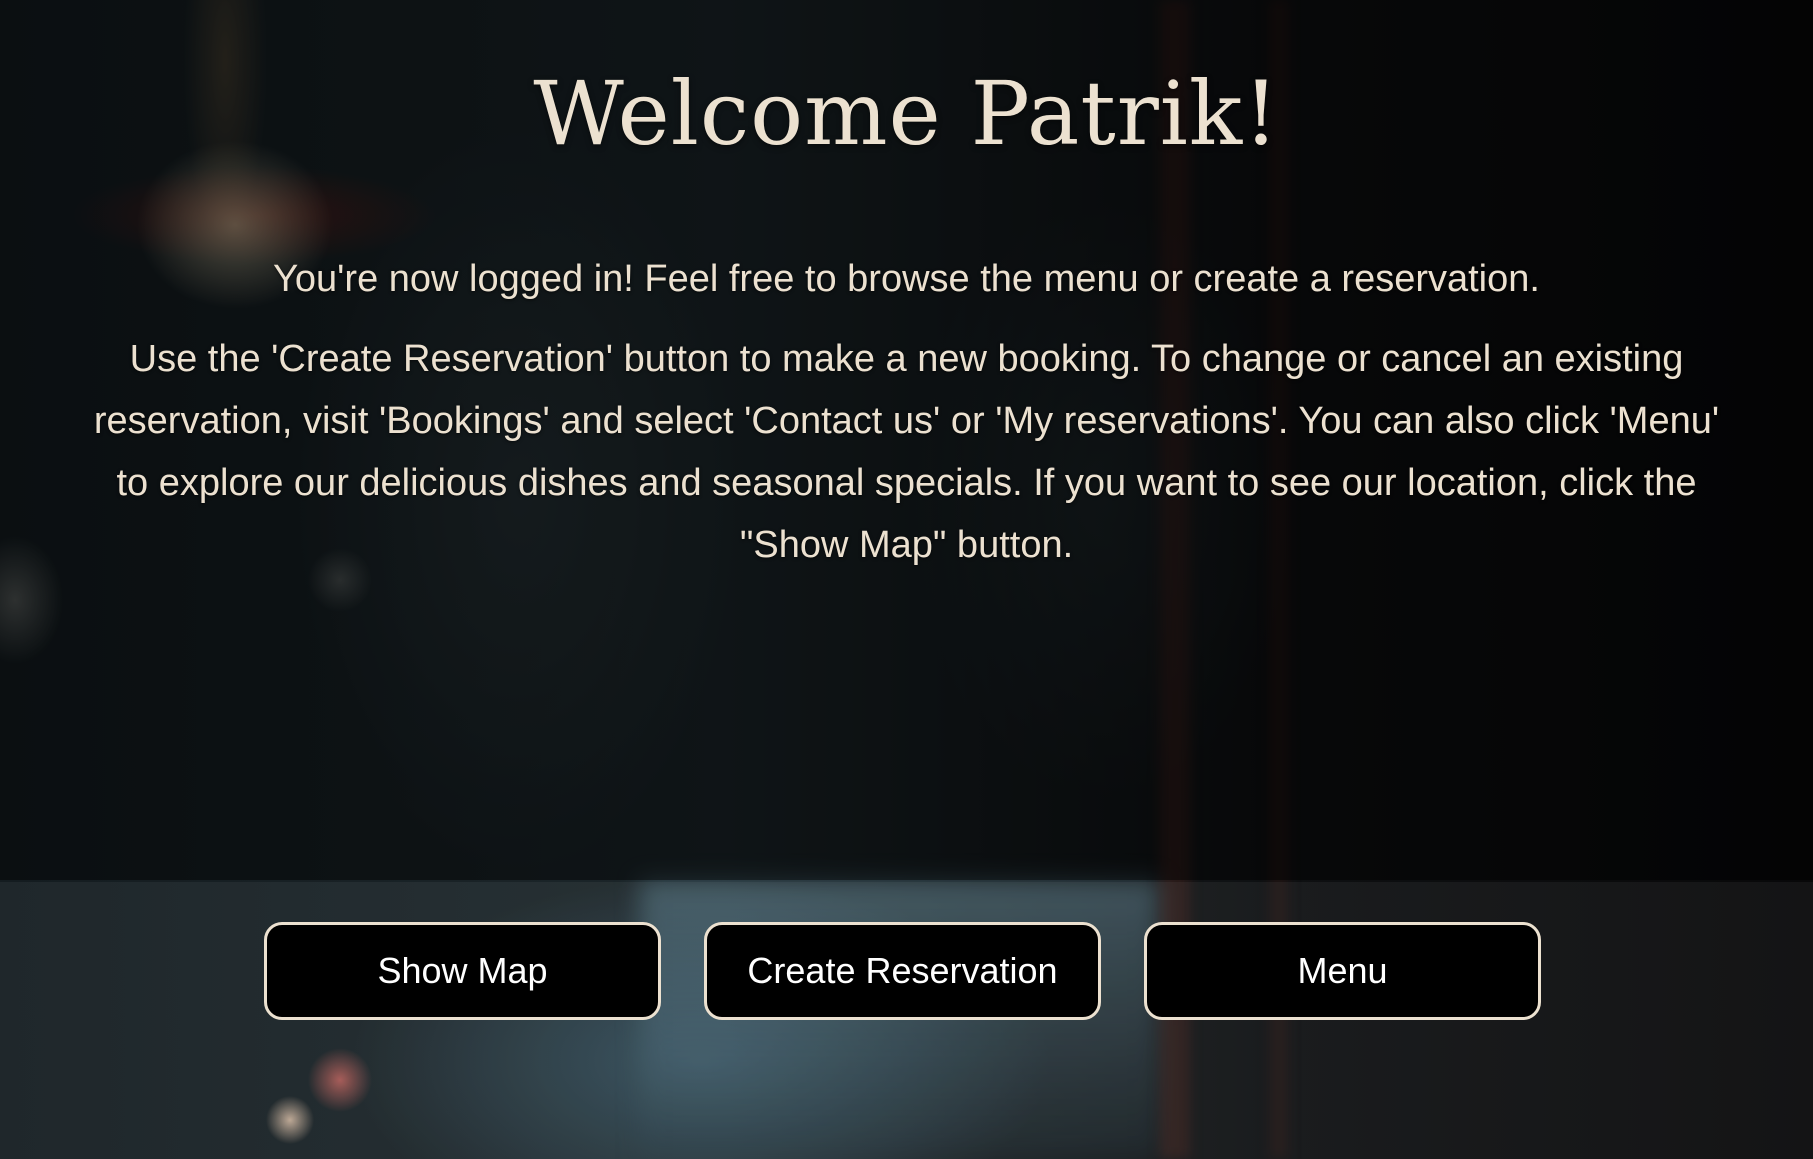 This screenshot has width=1813, height=1159. What do you see at coordinates (906, 113) in the screenshot?
I see `page-title: Welcome Patrik!` at bounding box center [906, 113].